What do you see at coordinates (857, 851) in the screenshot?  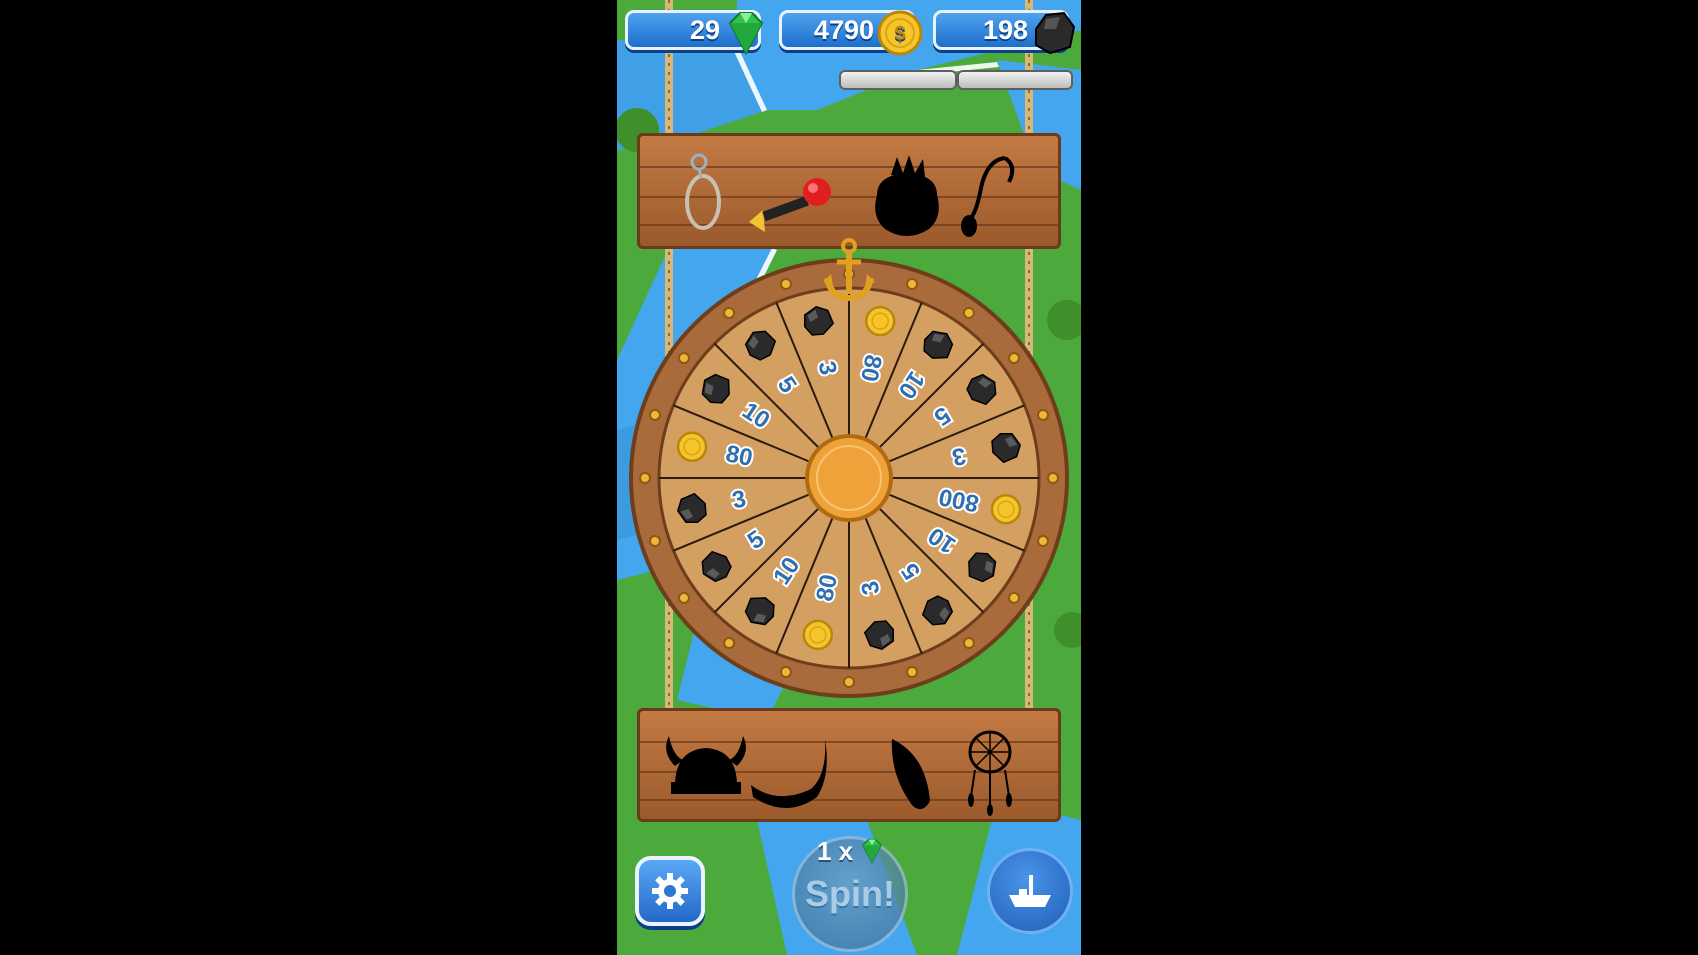 I see `spin-cost: 1 x` at bounding box center [857, 851].